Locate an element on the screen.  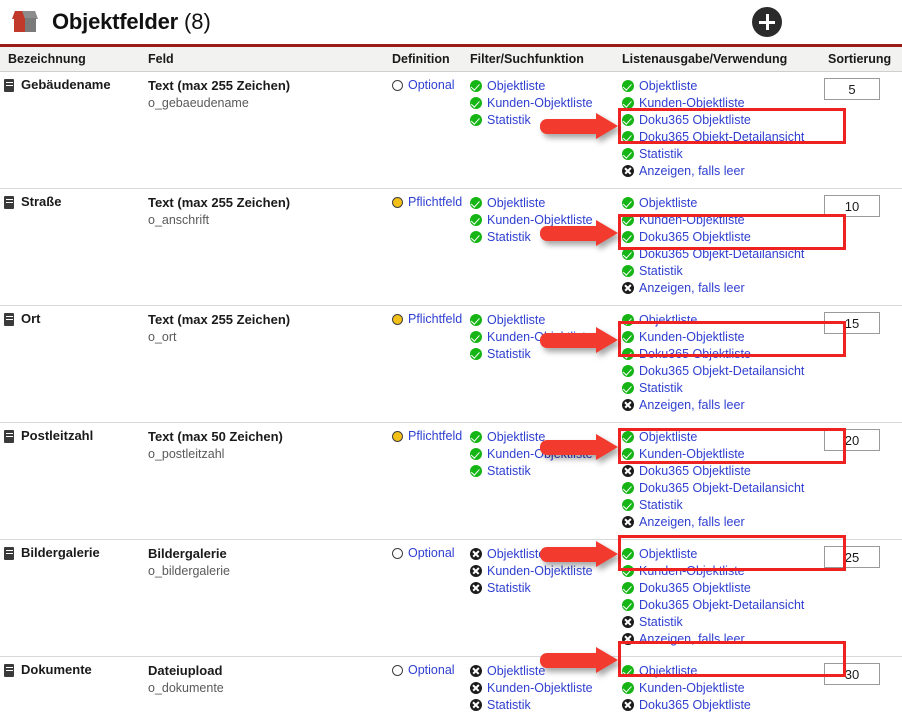
cell-definition: Pflichtfeld is located at coordinates (427, 481).